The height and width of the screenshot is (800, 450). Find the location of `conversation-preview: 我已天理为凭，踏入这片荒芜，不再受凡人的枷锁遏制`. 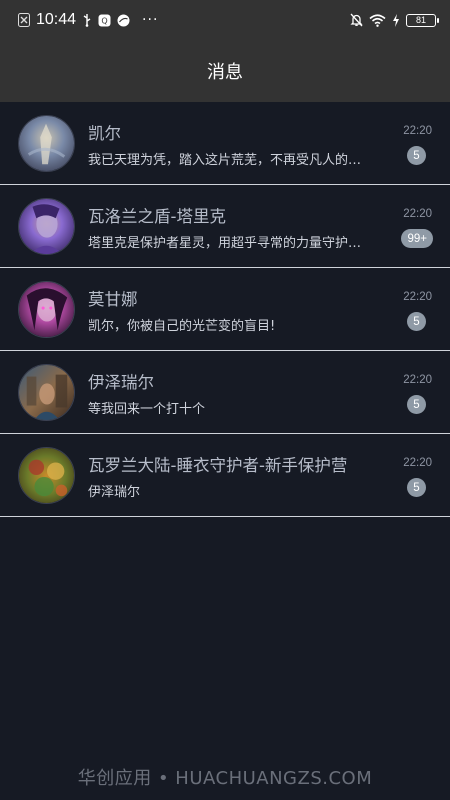

conversation-preview: 我已天理为凭，踏入这片荒芜，不再受凡人的枷锁遏制 is located at coordinates (229, 160).